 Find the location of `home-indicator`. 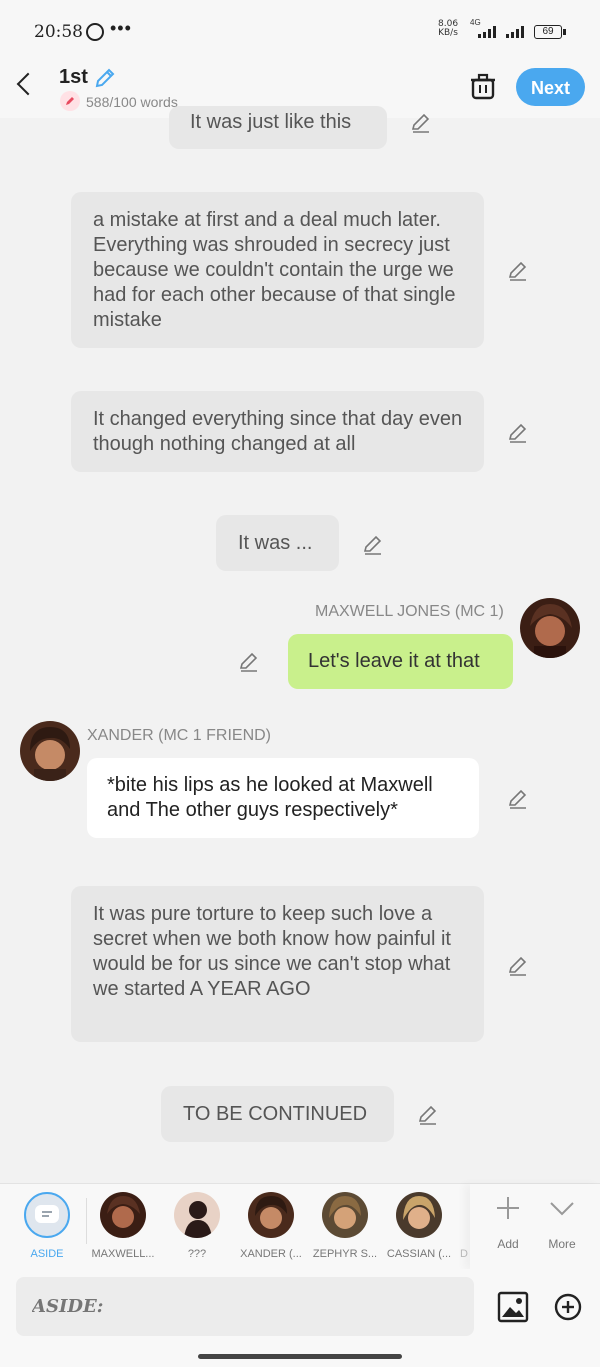

home-indicator is located at coordinates (300, 1356).